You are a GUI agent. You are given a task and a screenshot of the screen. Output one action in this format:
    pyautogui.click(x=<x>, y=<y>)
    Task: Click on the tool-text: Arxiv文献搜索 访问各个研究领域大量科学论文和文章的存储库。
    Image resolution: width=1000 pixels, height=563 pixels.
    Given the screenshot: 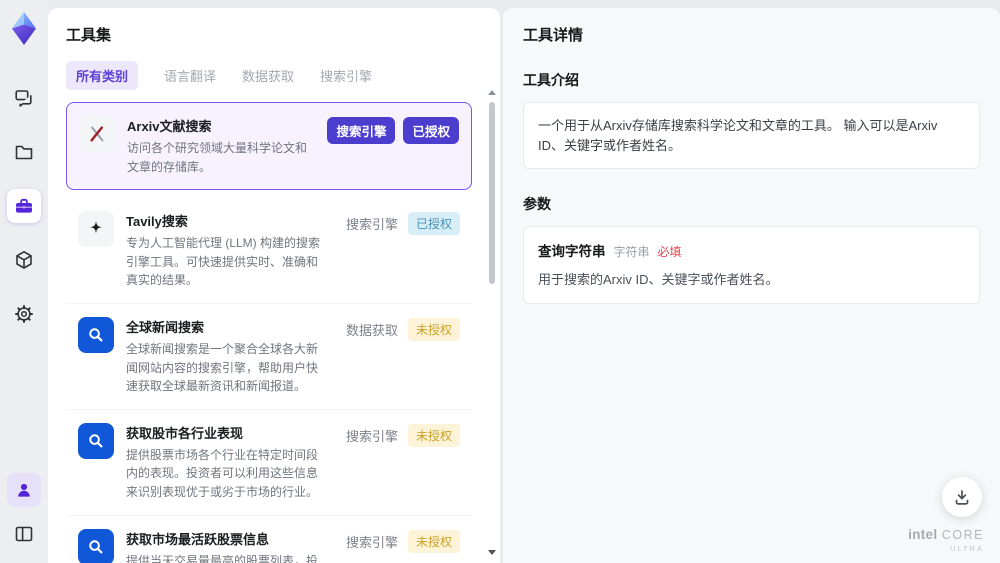 What is the action you would take?
    pyautogui.click(x=218, y=146)
    